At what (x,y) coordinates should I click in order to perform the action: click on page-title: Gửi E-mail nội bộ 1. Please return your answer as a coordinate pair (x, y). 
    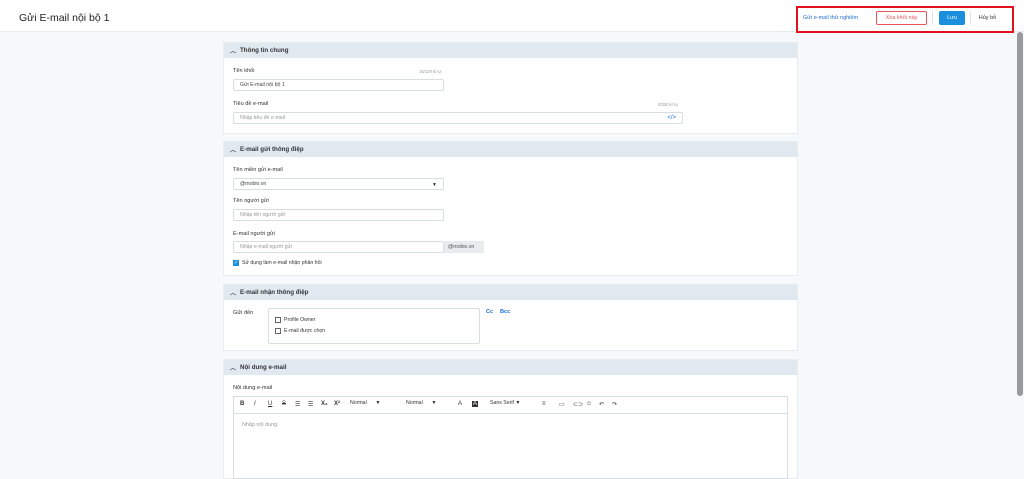
    Looking at the image, I should click on (64, 18).